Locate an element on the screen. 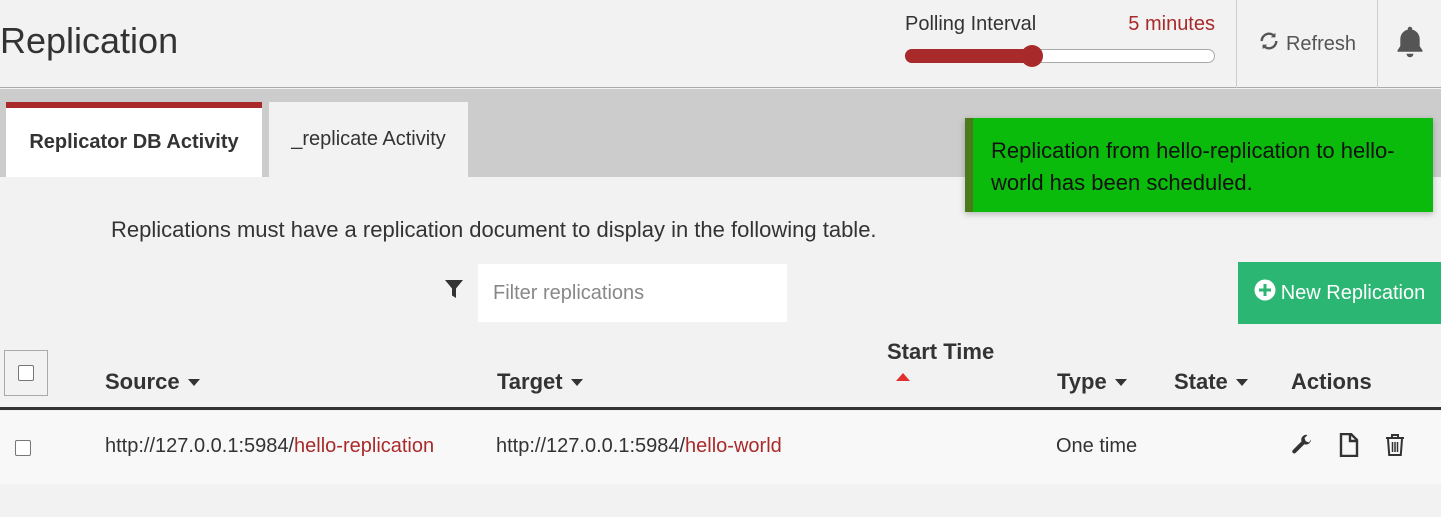 The width and height of the screenshot is (1441, 517). refresh-icon is located at coordinates (1269, 44).